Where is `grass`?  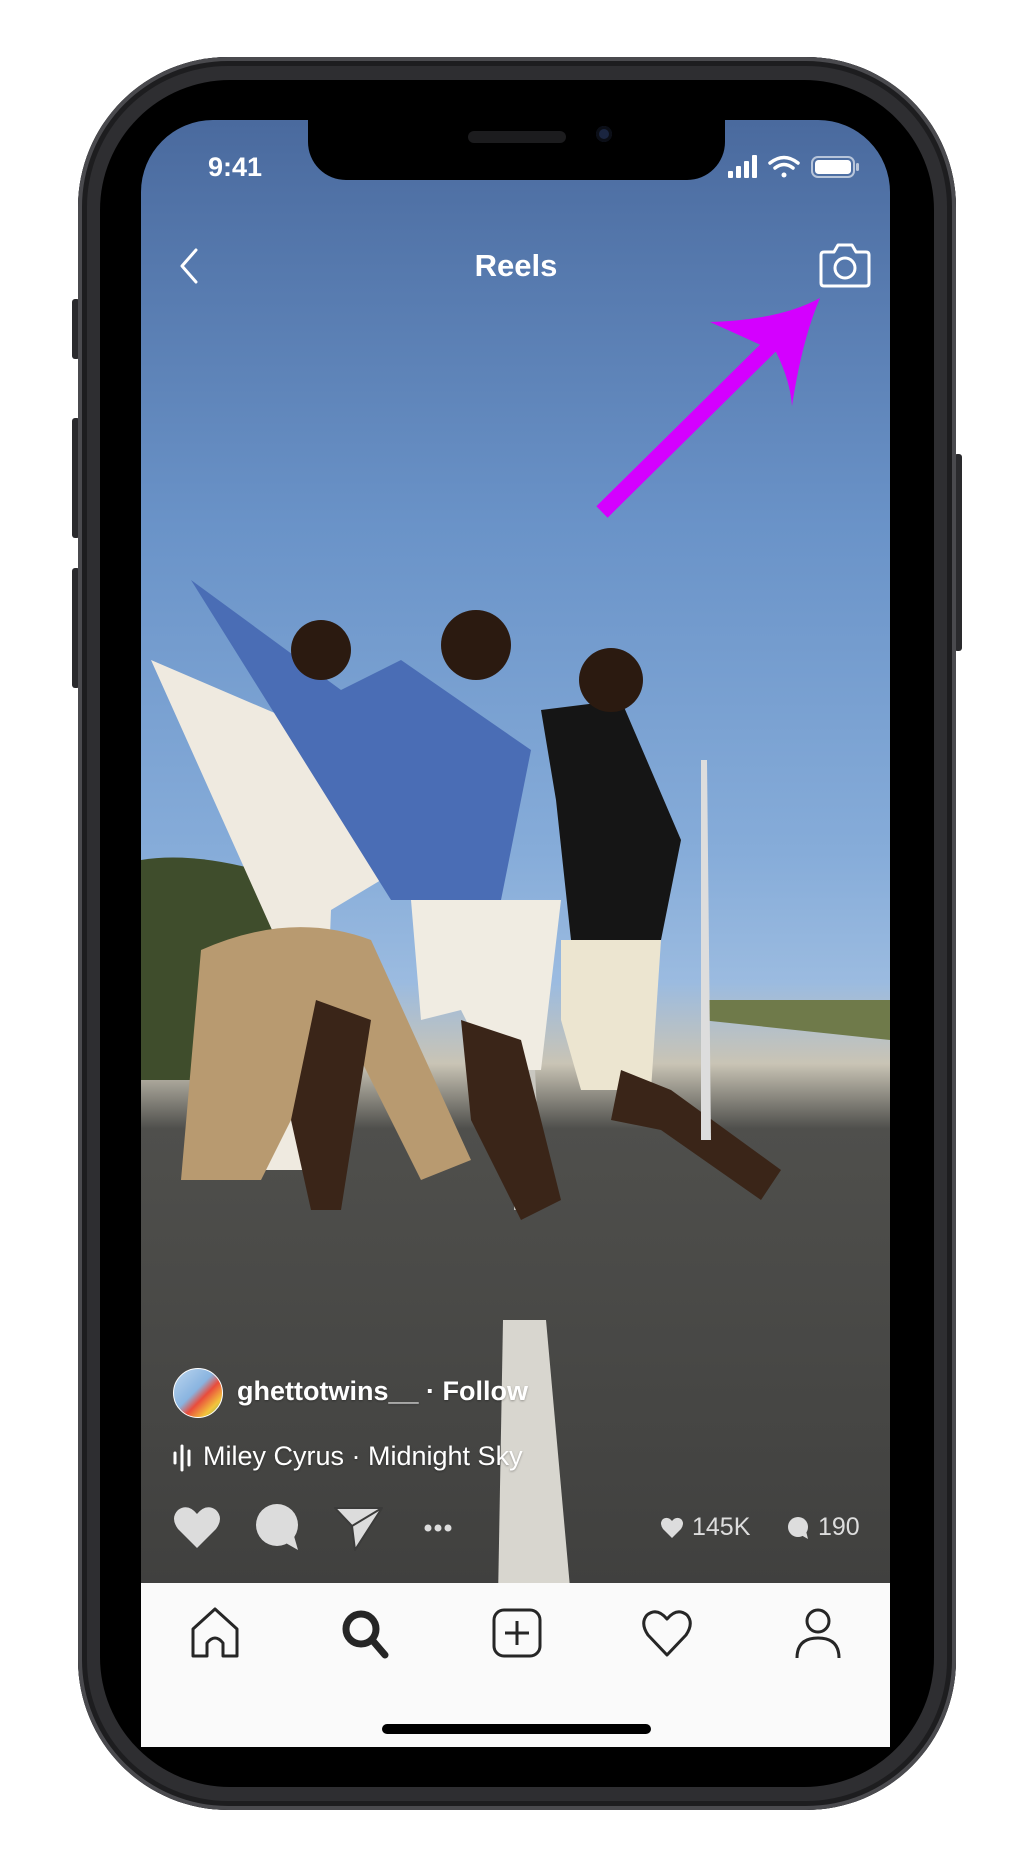 grass is located at coordinates (795, 1020).